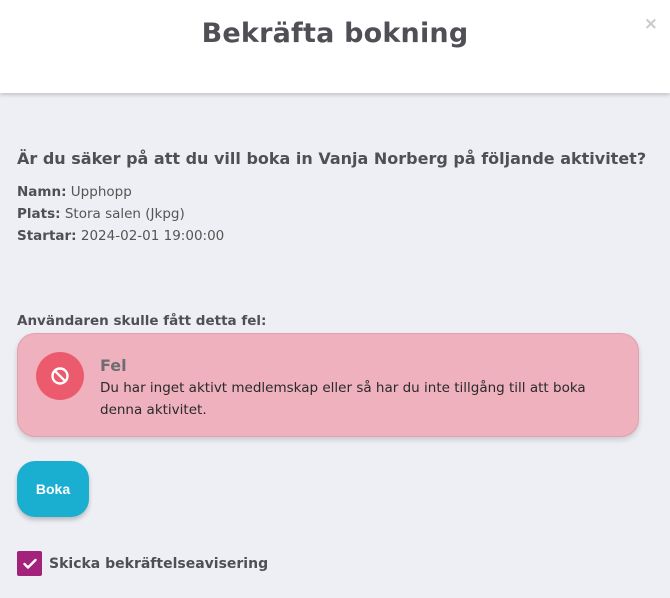 The image size is (670, 598). Describe the element at coordinates (39, 214) in the screenshot. I see `detail-label: Plats:` at that location.